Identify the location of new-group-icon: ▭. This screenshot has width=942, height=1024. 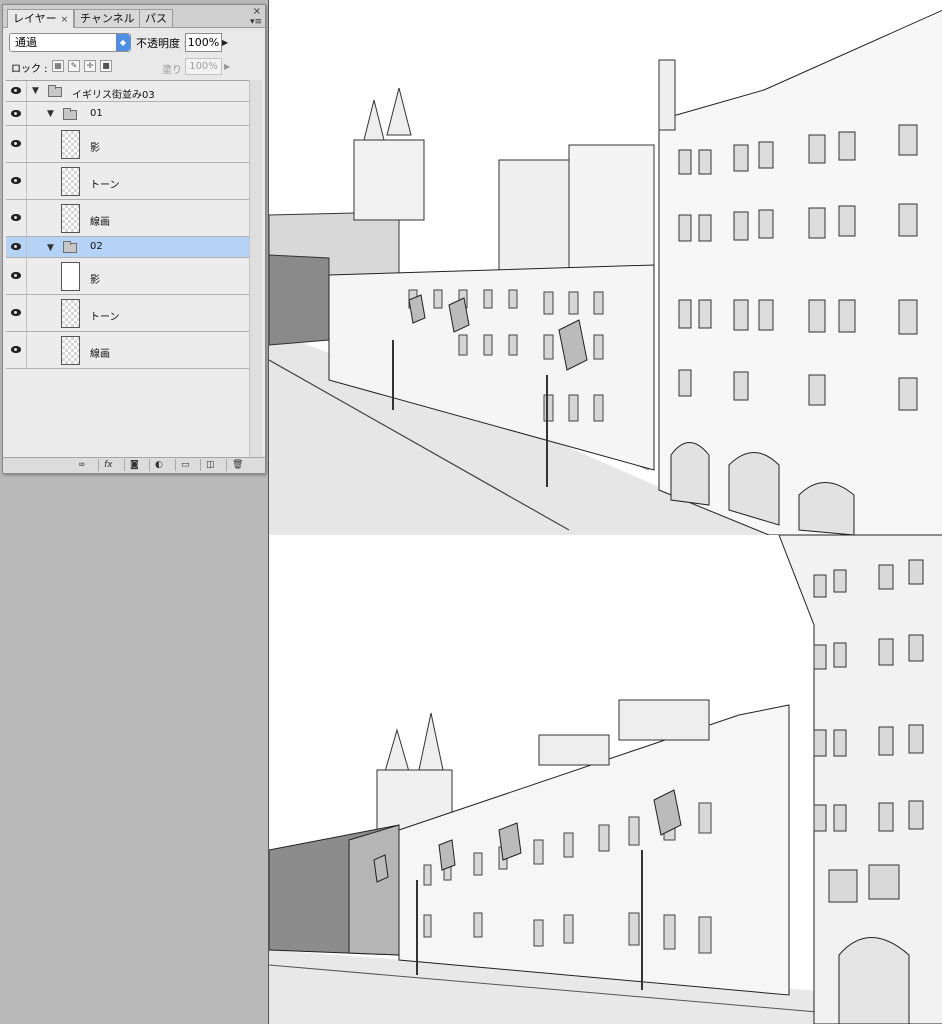
(182, 465).